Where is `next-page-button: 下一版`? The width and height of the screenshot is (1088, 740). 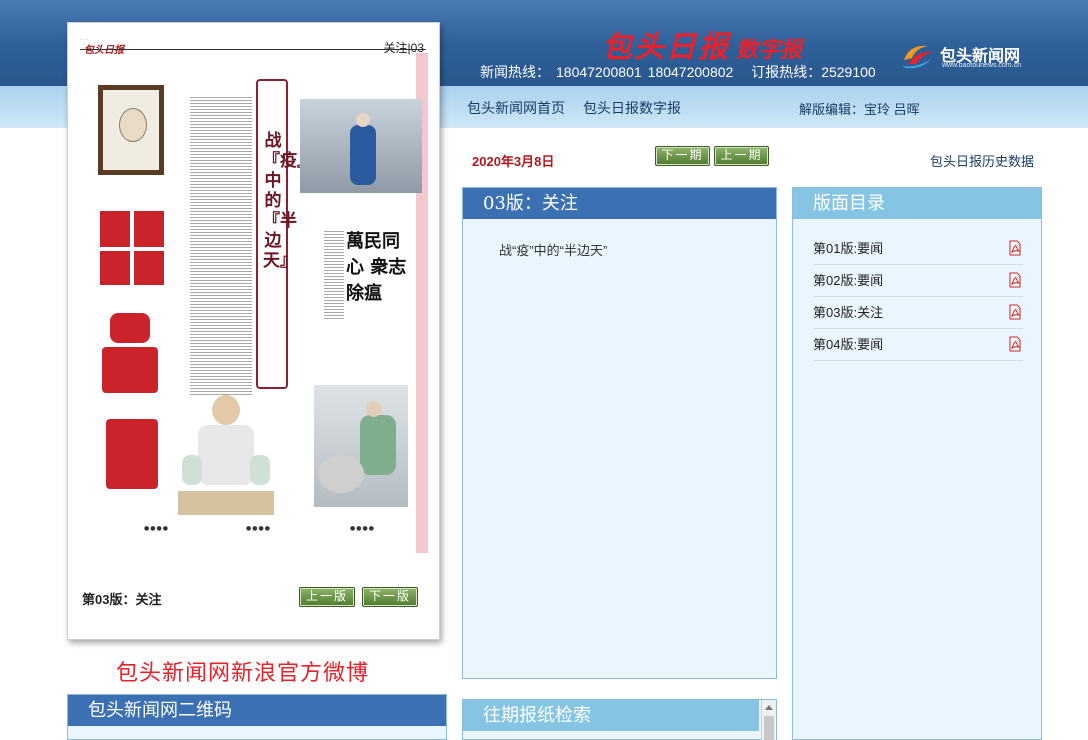
next-page-button: 下一版 is located at coordinates (390, 597).